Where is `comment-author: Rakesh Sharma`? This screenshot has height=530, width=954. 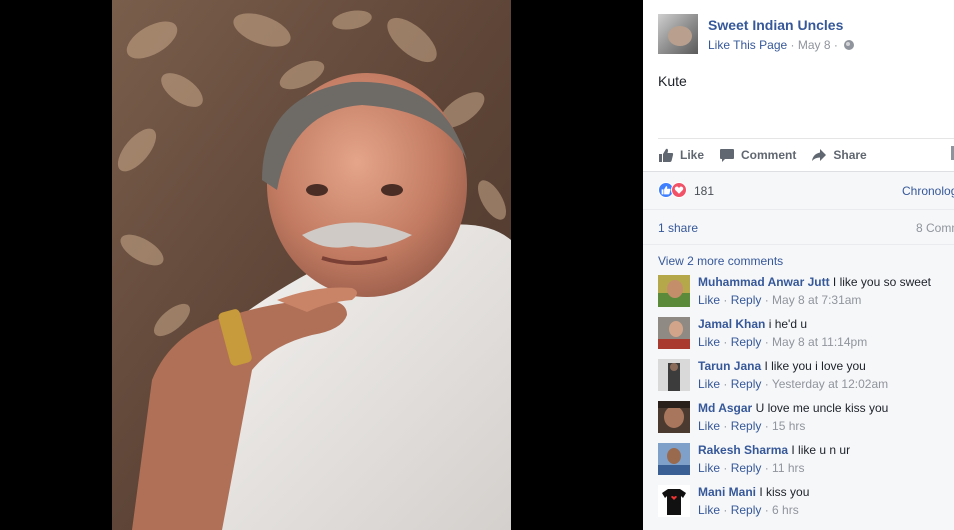 comment-author: Rakesh Sharma is located at coordinates (743, 450).